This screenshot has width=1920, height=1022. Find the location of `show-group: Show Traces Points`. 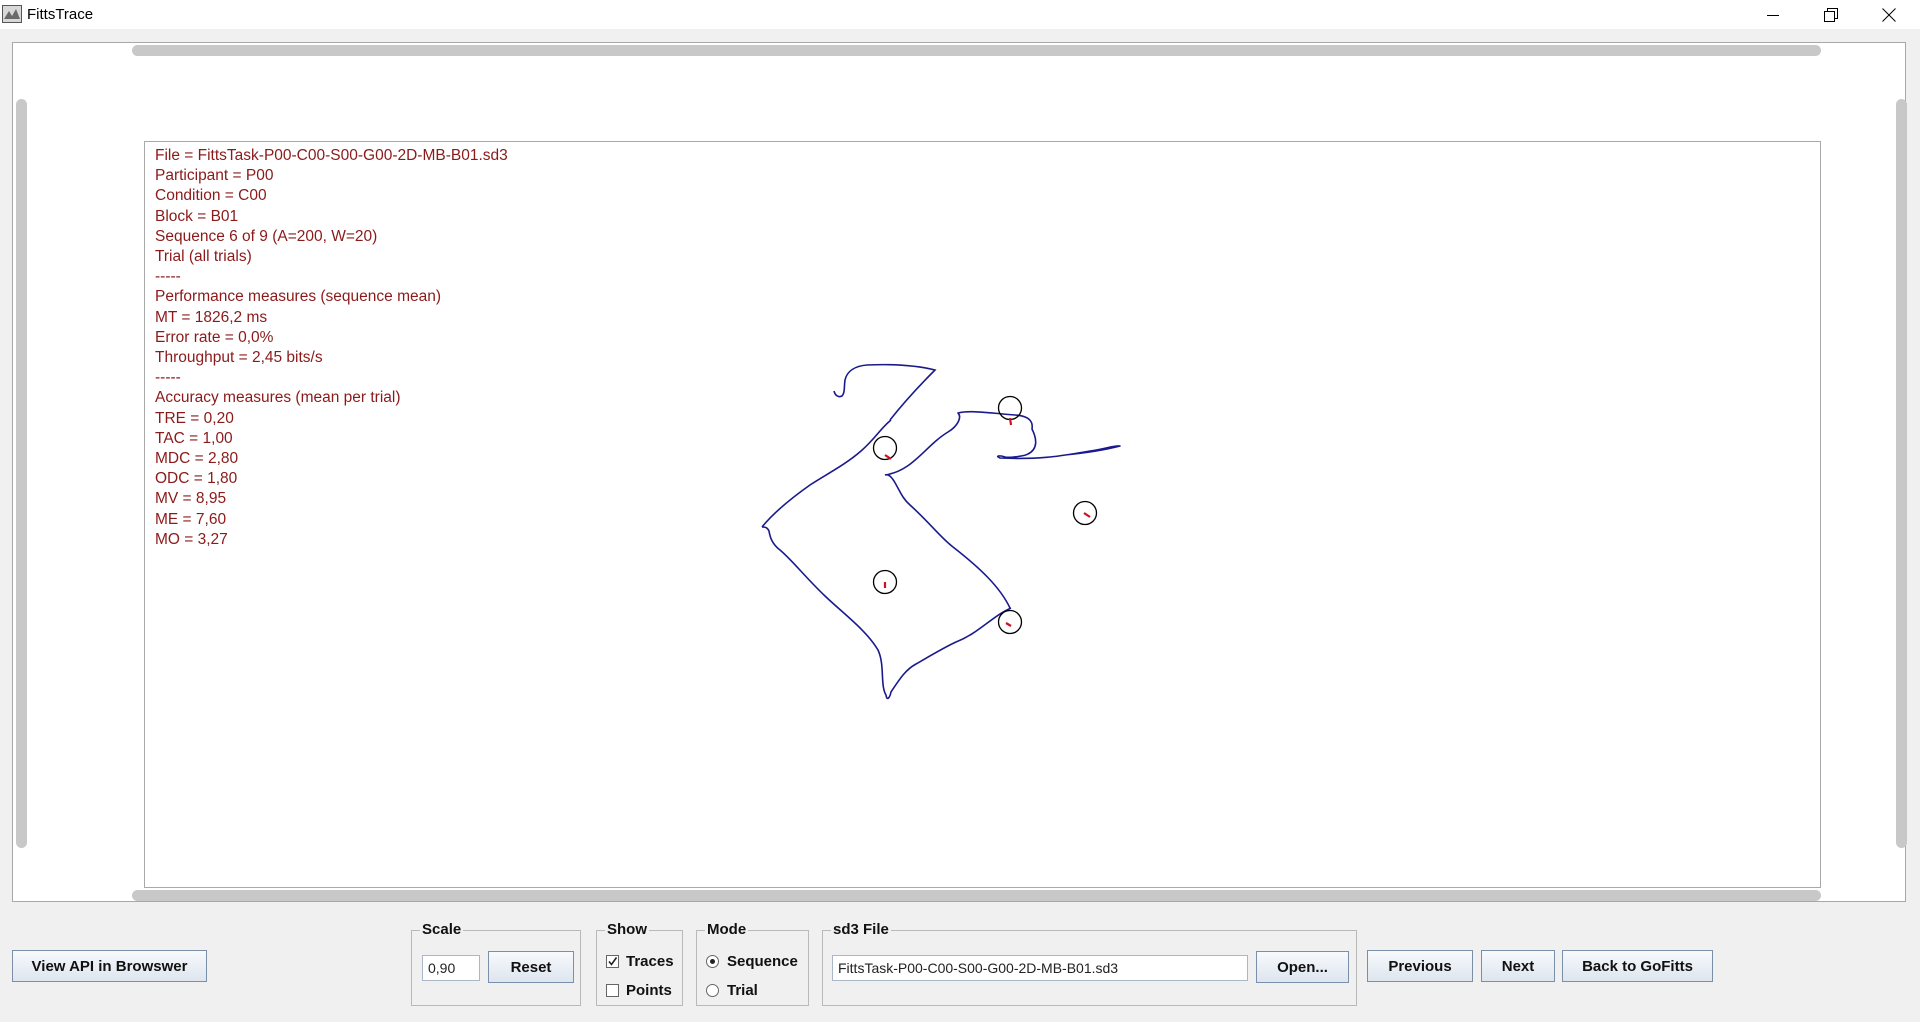

show-group: Show Traces Points is located at coordinates (639, 963).